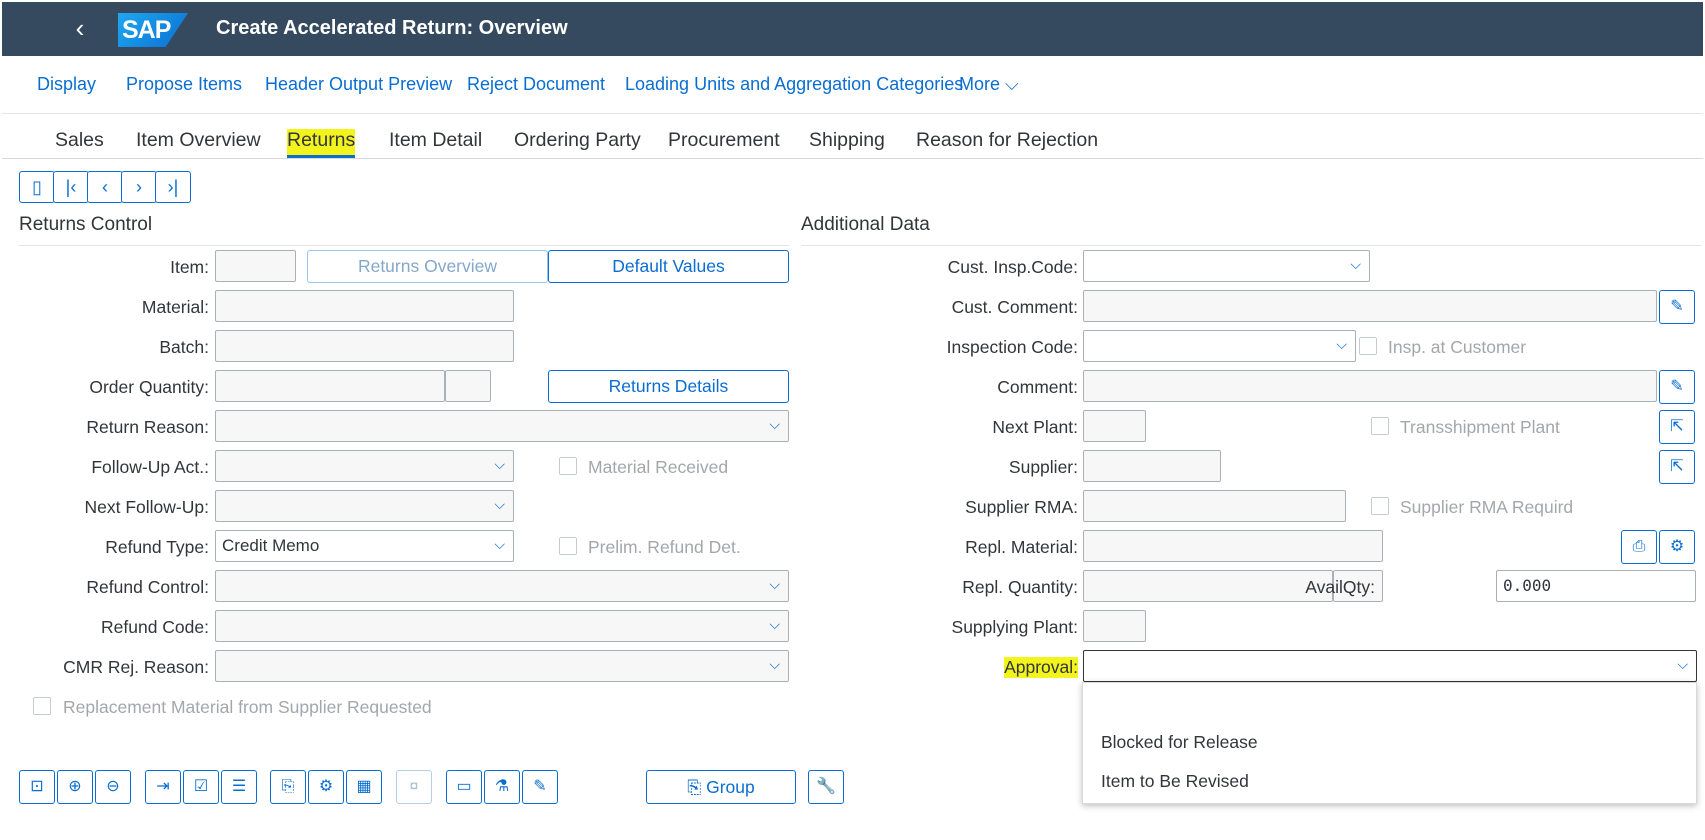 This screenshot has width=1705, height=840. What do you see at coordinates (364, 306) in the screenshot?
I see `material-input` at bounding box center [364, 306].